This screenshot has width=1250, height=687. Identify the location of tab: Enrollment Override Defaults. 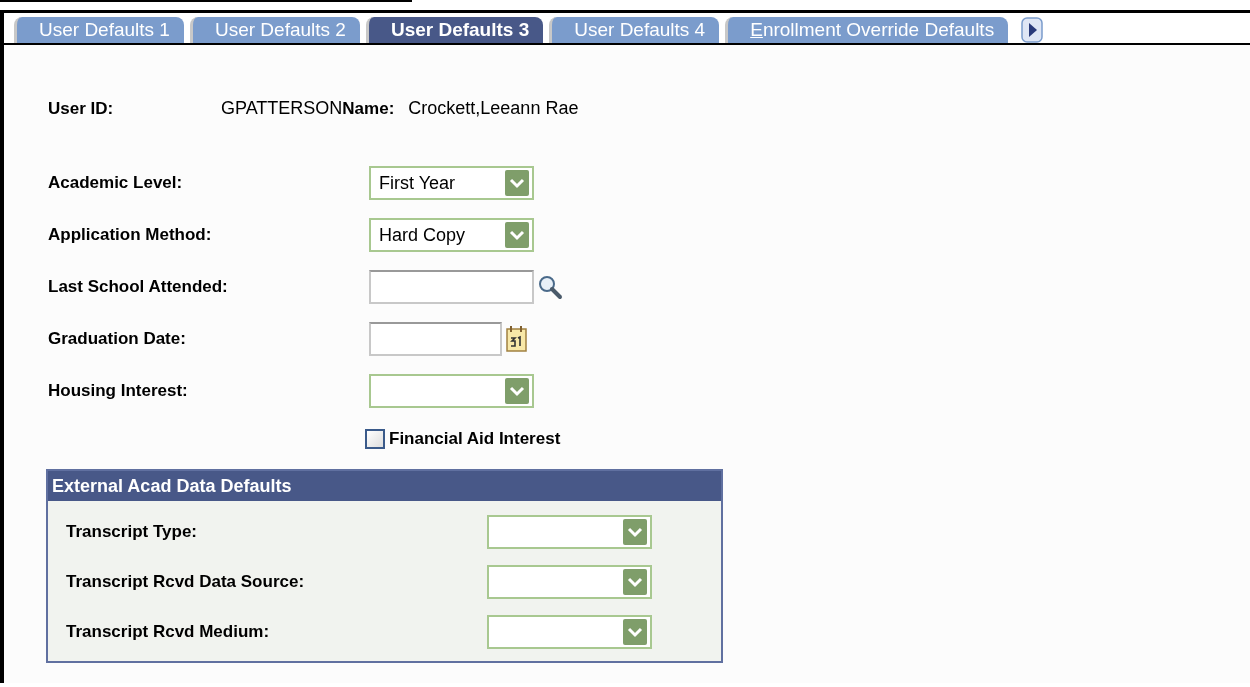
(867, 30).